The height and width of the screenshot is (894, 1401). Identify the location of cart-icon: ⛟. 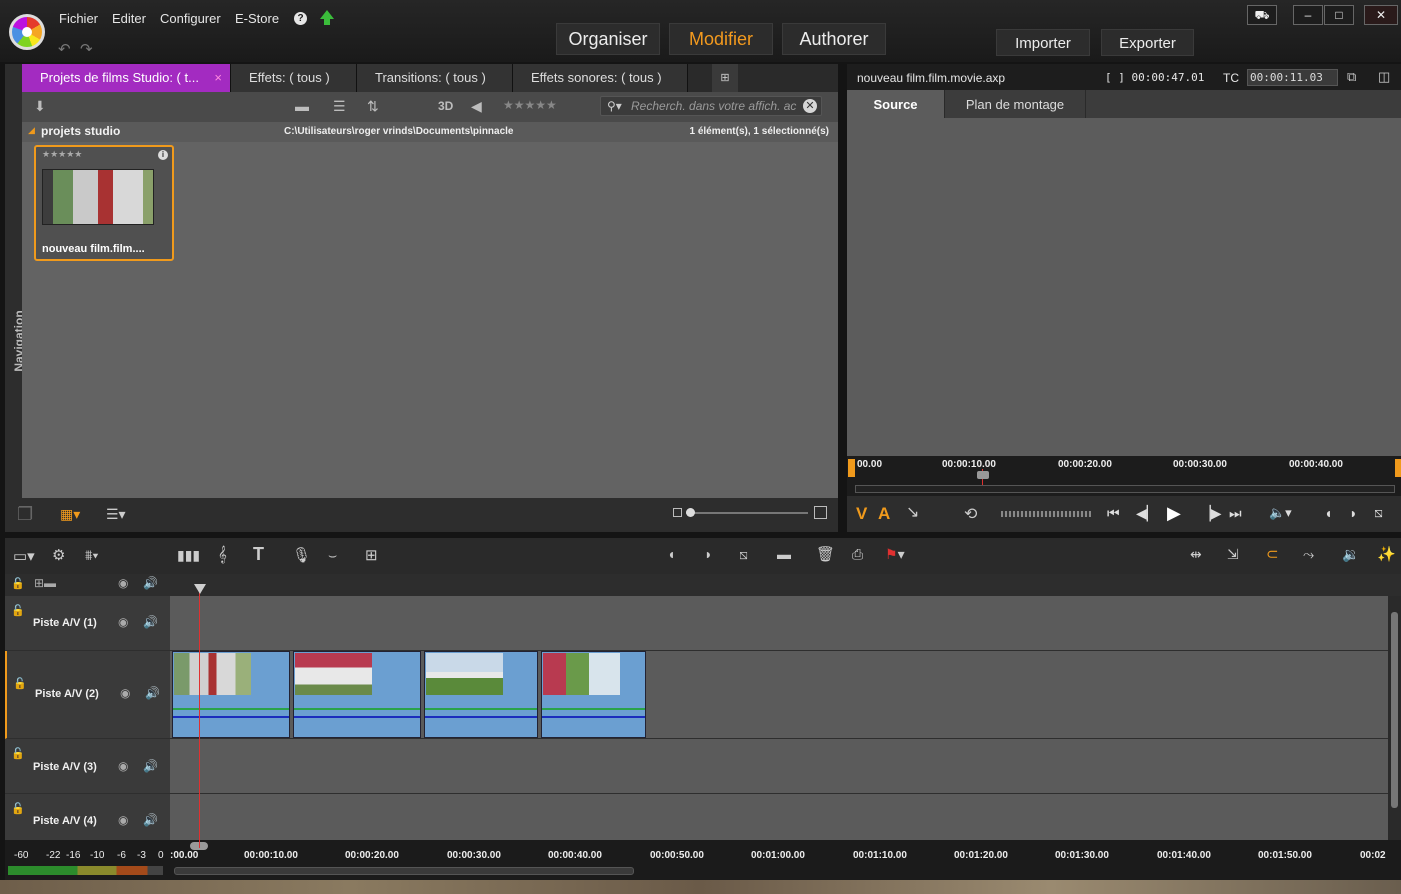
(1262, 15).